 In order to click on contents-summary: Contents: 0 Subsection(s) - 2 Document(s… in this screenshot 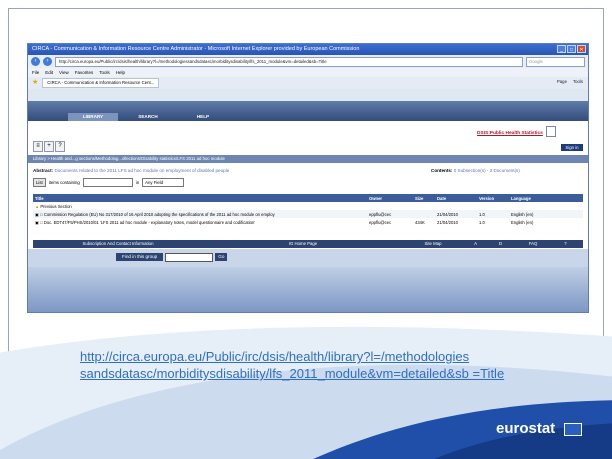, I will do `click(475, 170)`.